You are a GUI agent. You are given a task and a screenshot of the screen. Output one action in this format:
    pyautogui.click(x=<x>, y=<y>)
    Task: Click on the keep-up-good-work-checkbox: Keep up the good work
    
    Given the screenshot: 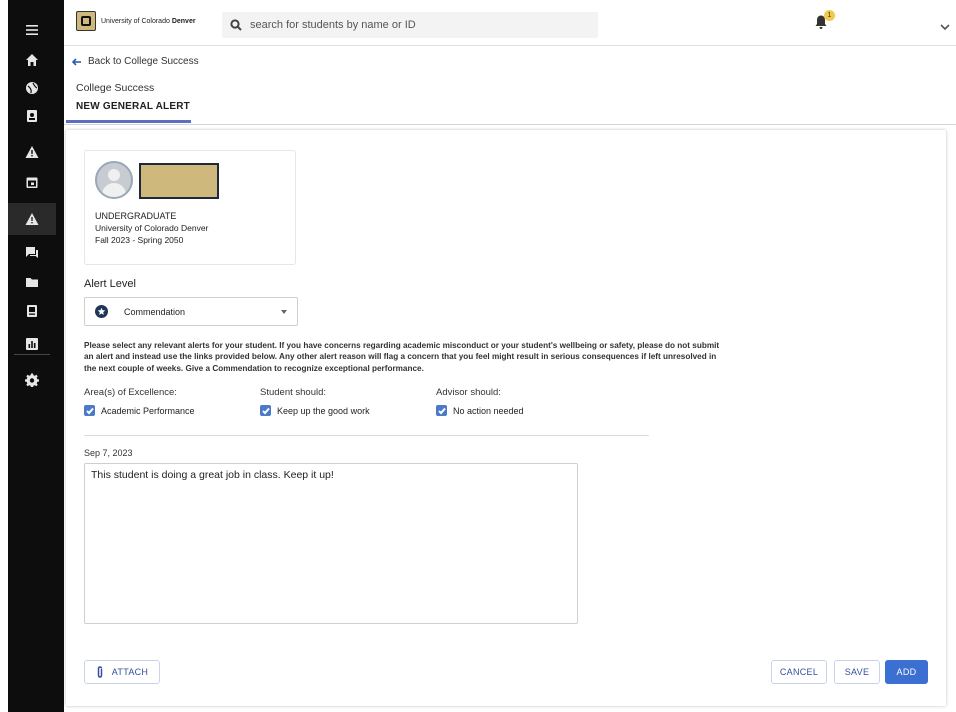 What is the action you would take?
    pyautogui.click(x=315, y=410)
    